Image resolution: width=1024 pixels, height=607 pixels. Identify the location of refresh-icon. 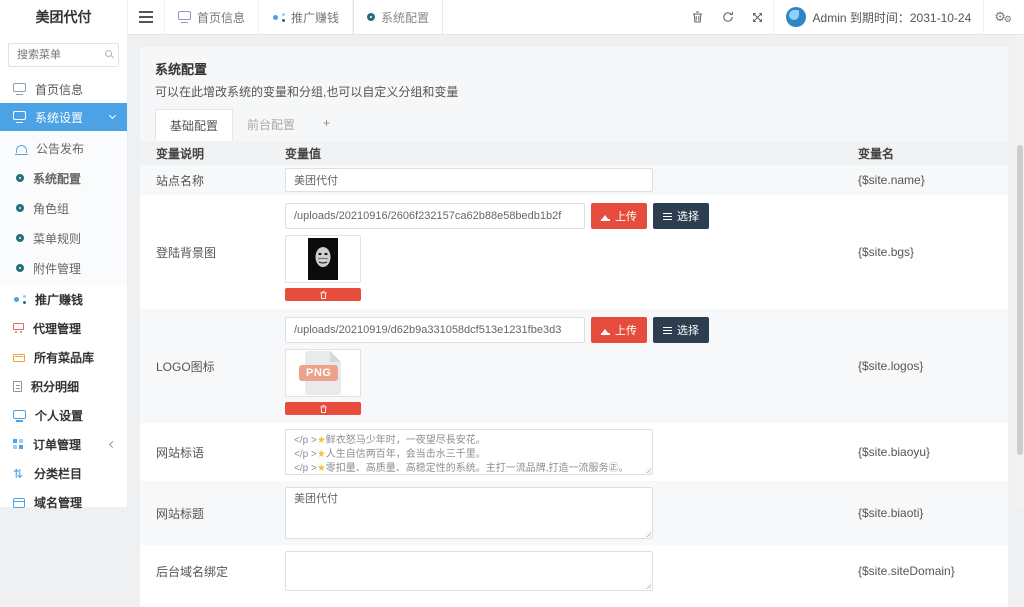
(728, 17).